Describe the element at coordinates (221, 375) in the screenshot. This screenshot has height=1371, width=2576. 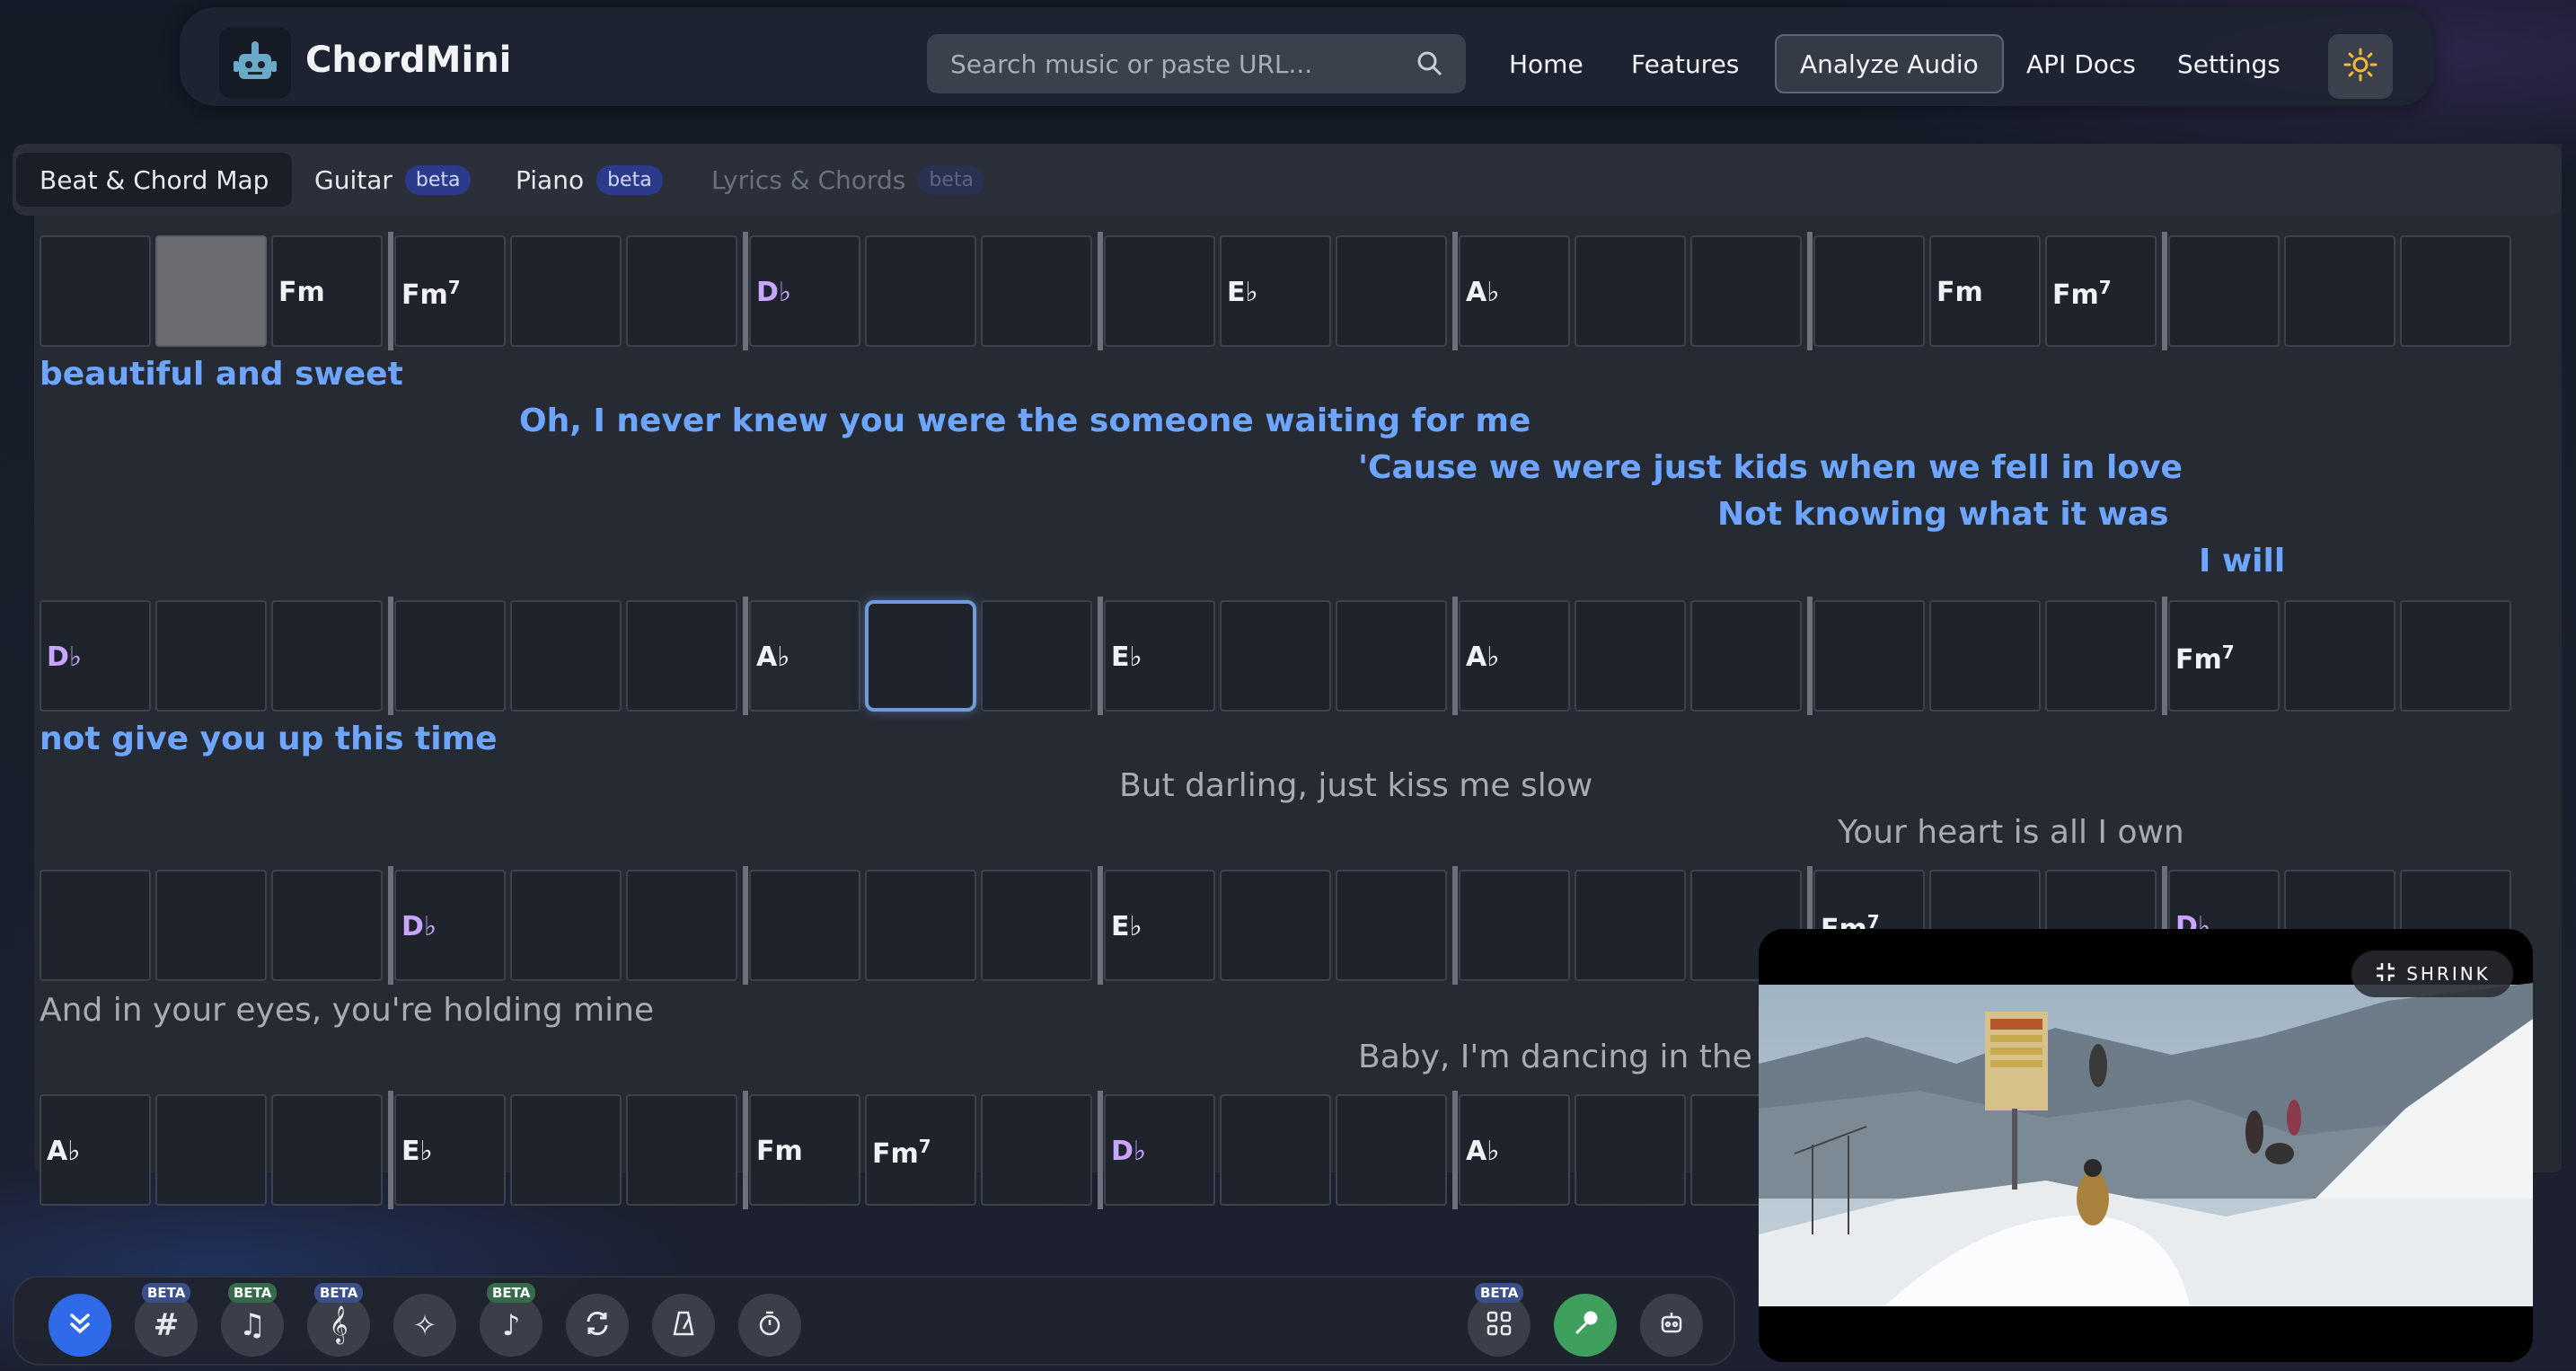
I see `lyric-line: beautiful and sweet` at that location.